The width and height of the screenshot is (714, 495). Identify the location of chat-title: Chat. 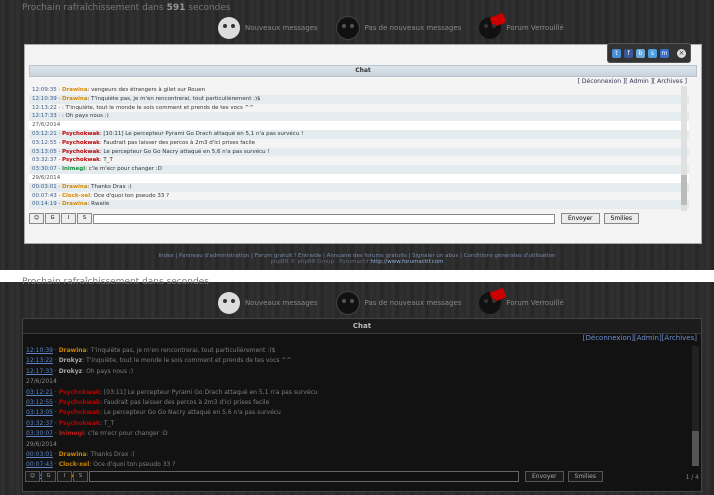
(363, 71).